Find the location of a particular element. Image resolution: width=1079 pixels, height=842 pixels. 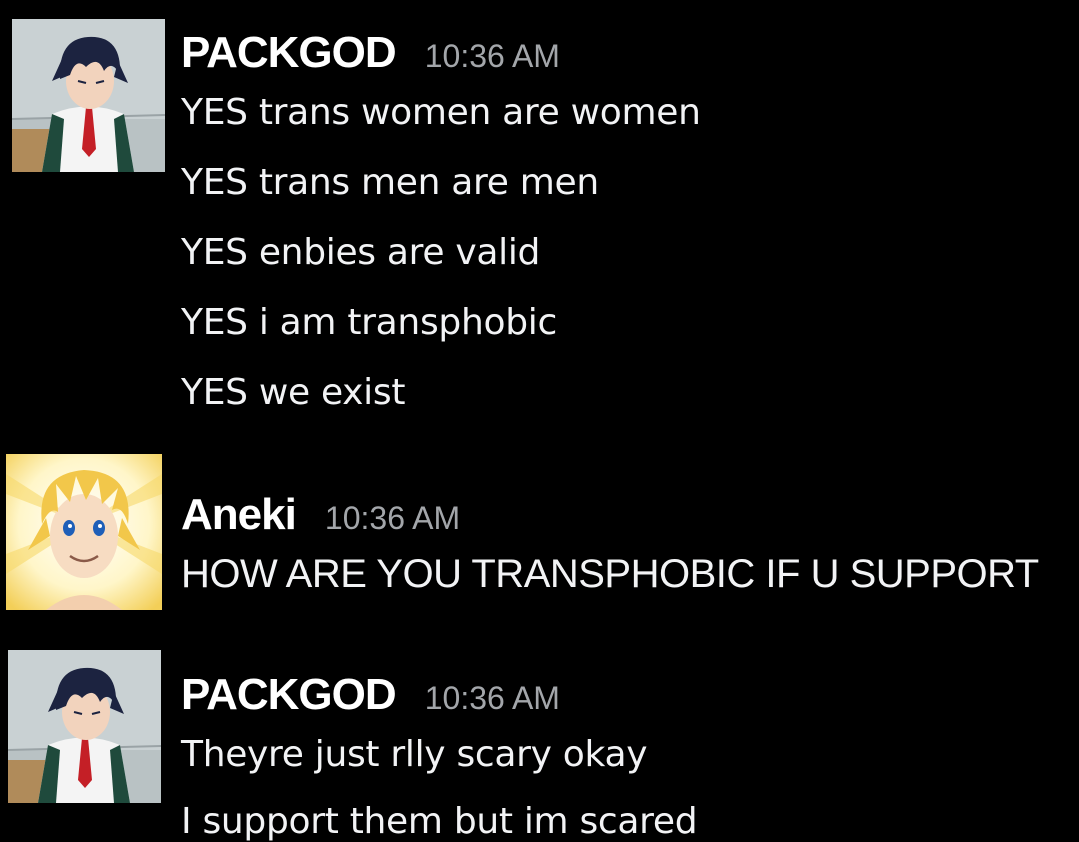

message-line: YES i am transphobic is located at coordinates (369, 322).